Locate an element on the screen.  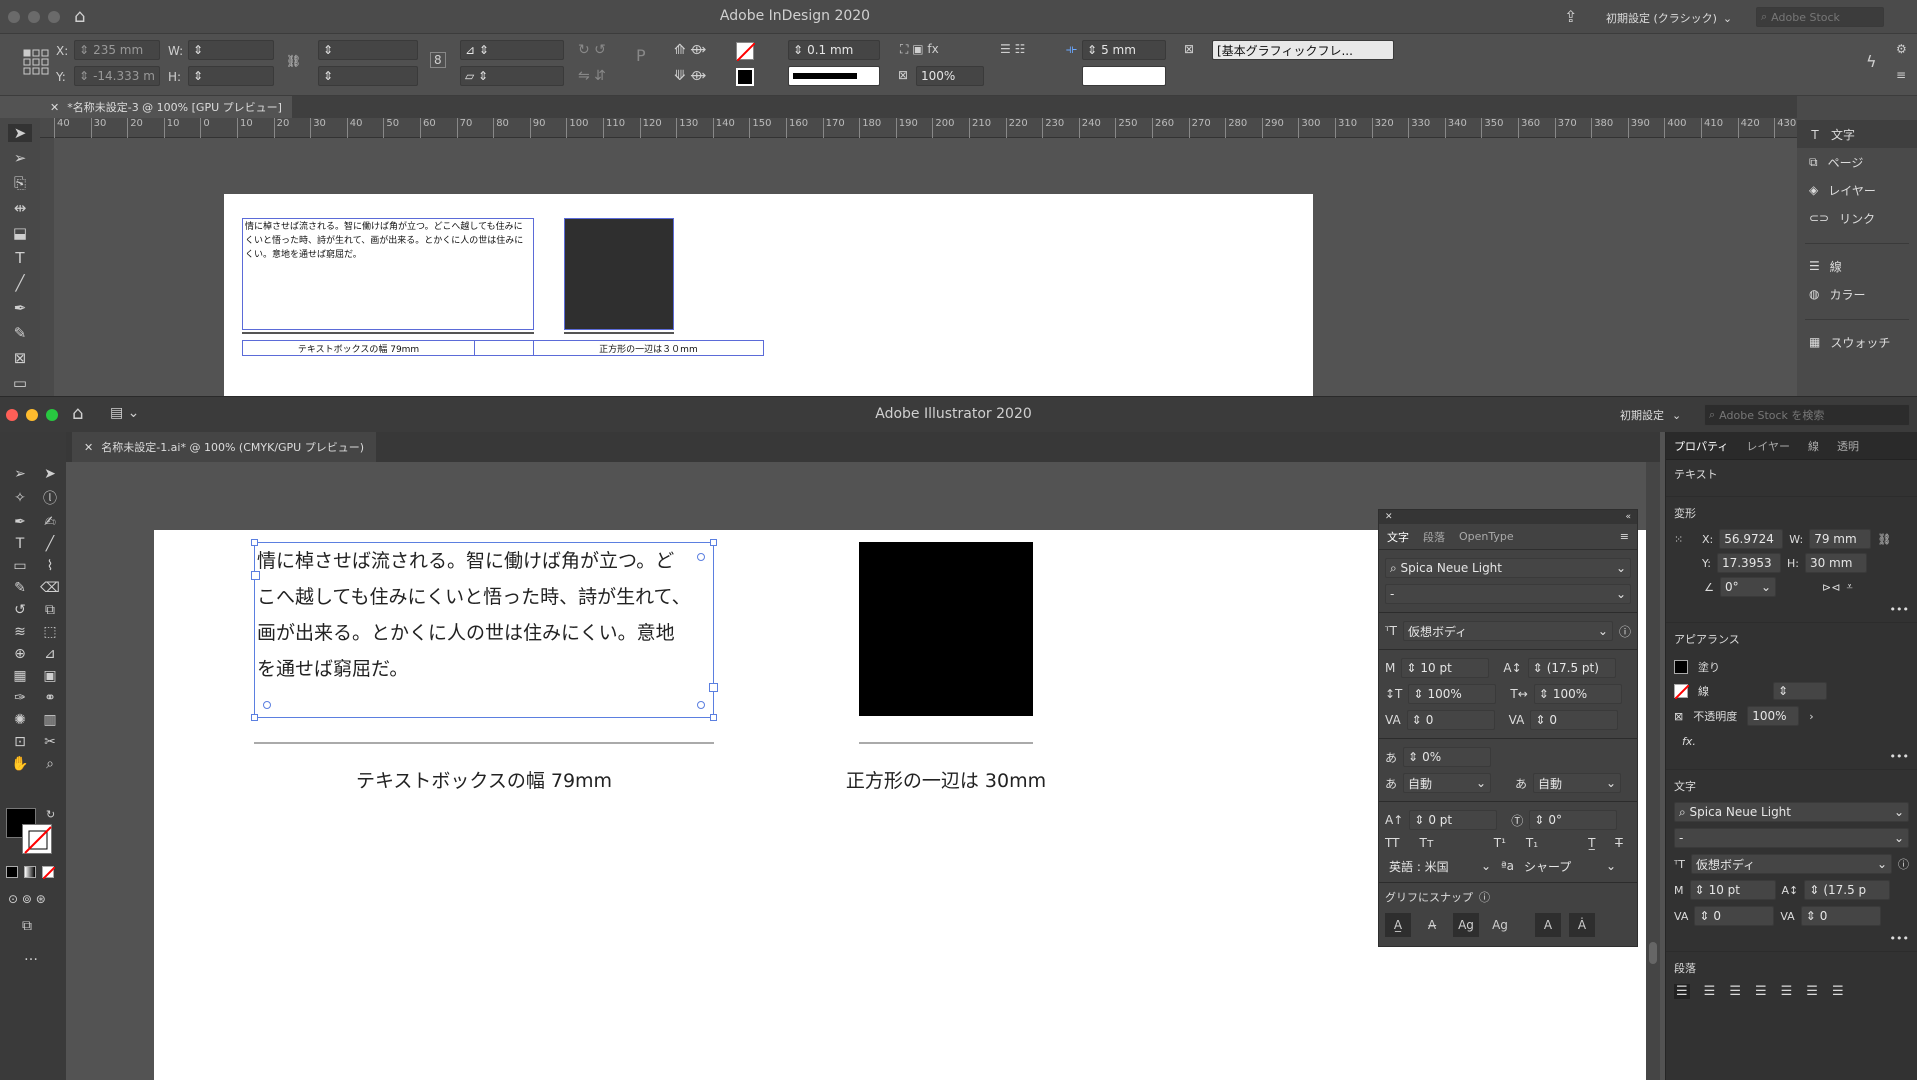
warp-tool-icon: ≋ is located at coordinates (20, 632).